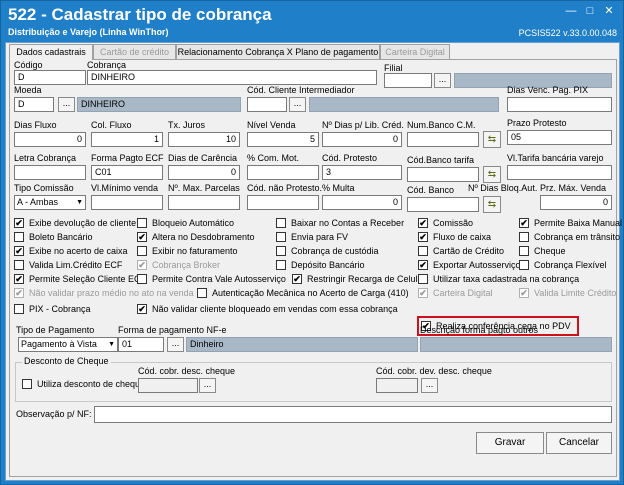  I want to click on tipo-pagamento-select: Pagamento à Vista ▼, so click(68, 344).